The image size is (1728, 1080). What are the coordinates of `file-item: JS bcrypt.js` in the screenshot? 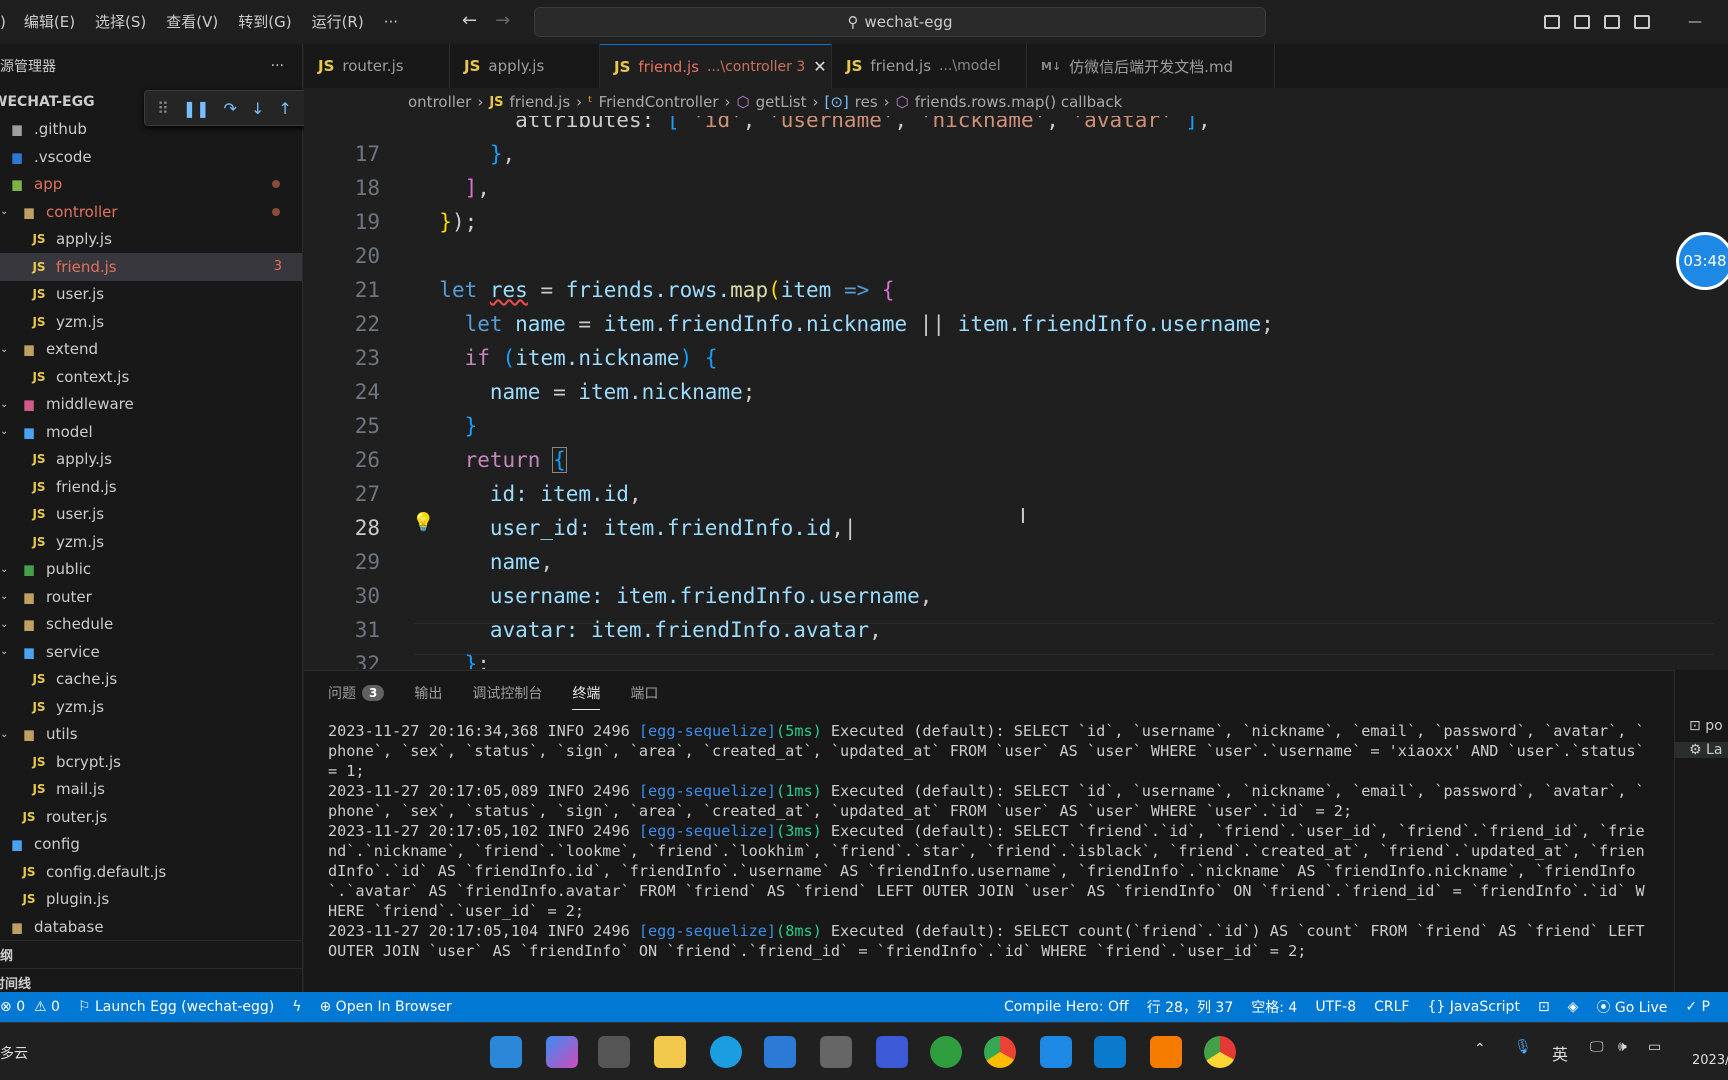 It's located at (151, 762).